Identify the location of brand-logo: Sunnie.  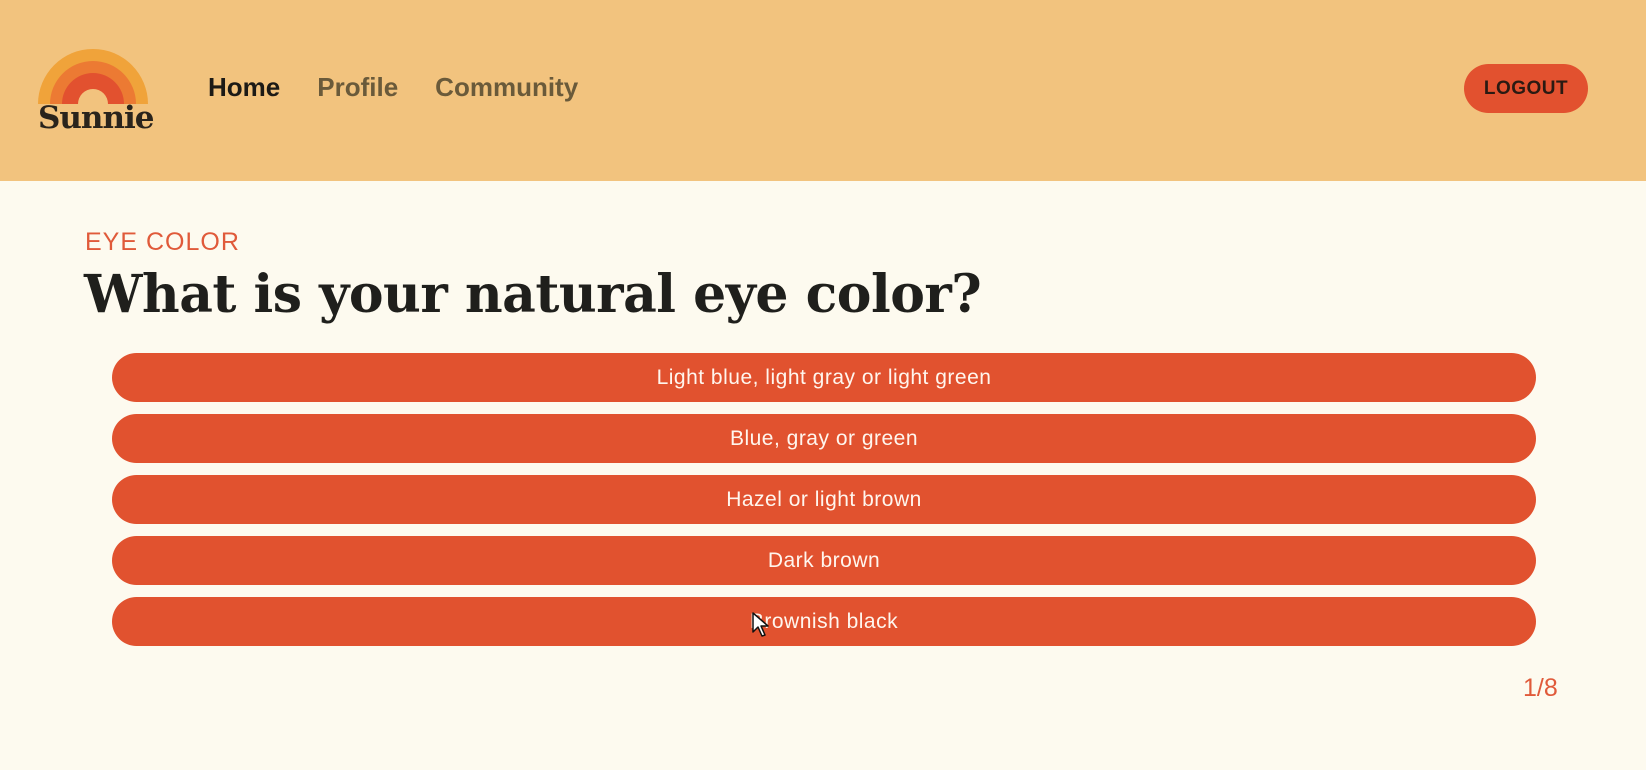
(95, 90).